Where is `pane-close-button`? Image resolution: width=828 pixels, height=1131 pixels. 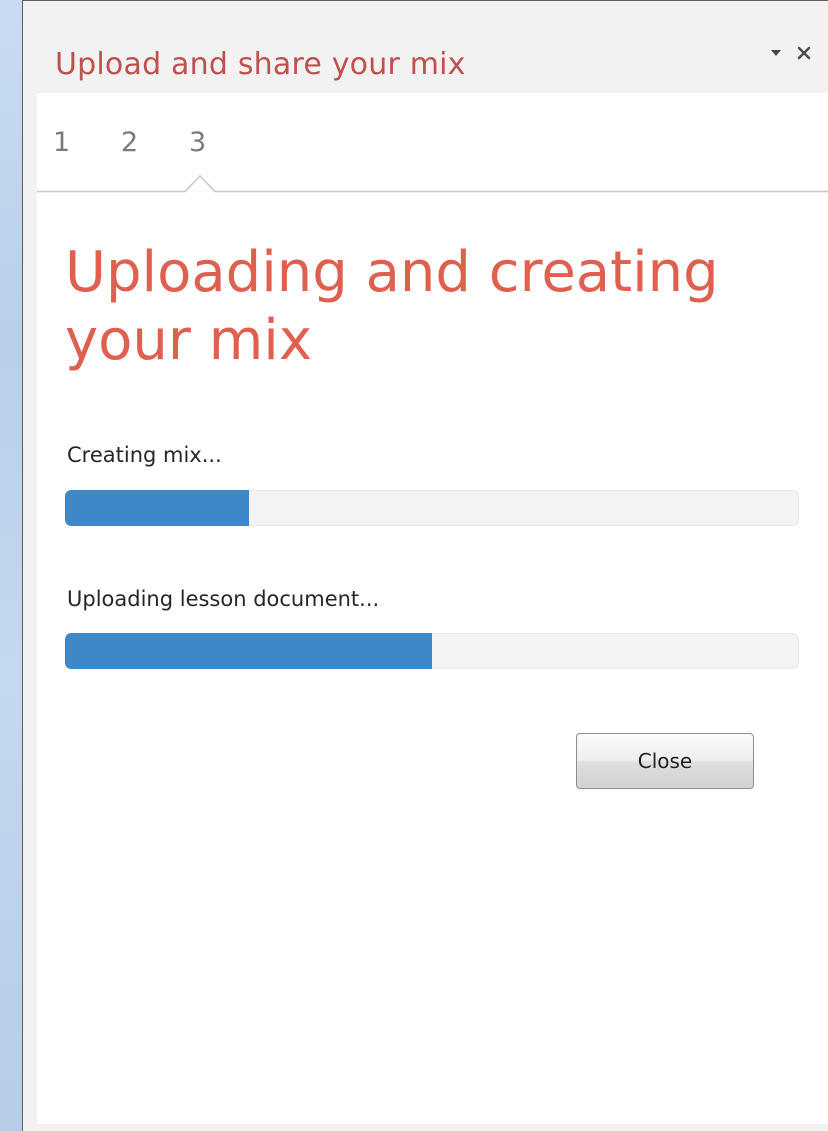
pane-close-button is located at coordinates (804, 53).